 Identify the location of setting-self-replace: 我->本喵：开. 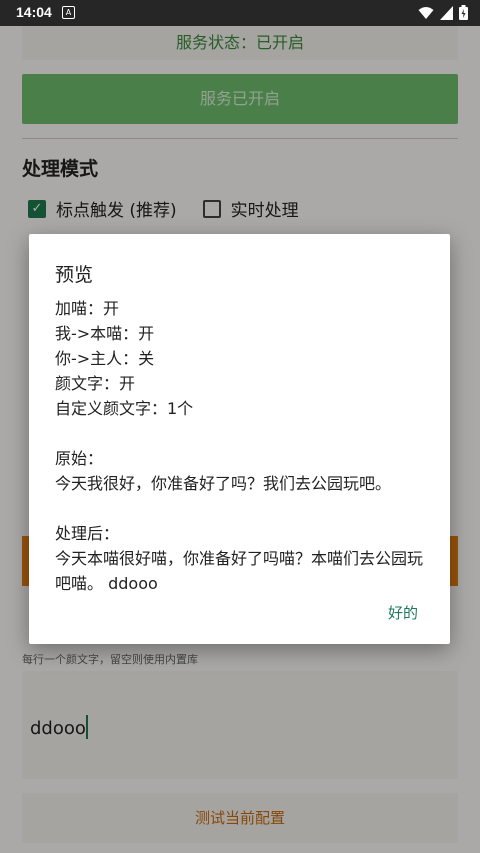
(105, 333).